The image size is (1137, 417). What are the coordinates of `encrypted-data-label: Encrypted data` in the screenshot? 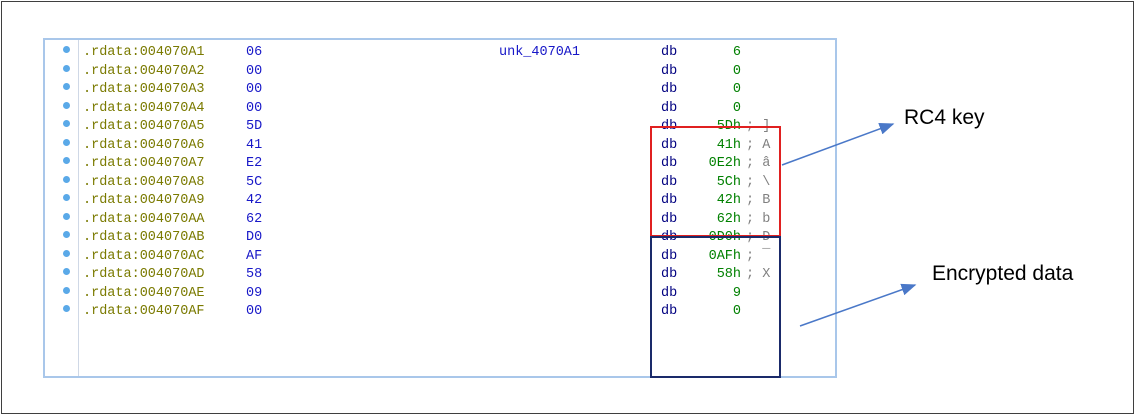 It's located at (1003, 273).